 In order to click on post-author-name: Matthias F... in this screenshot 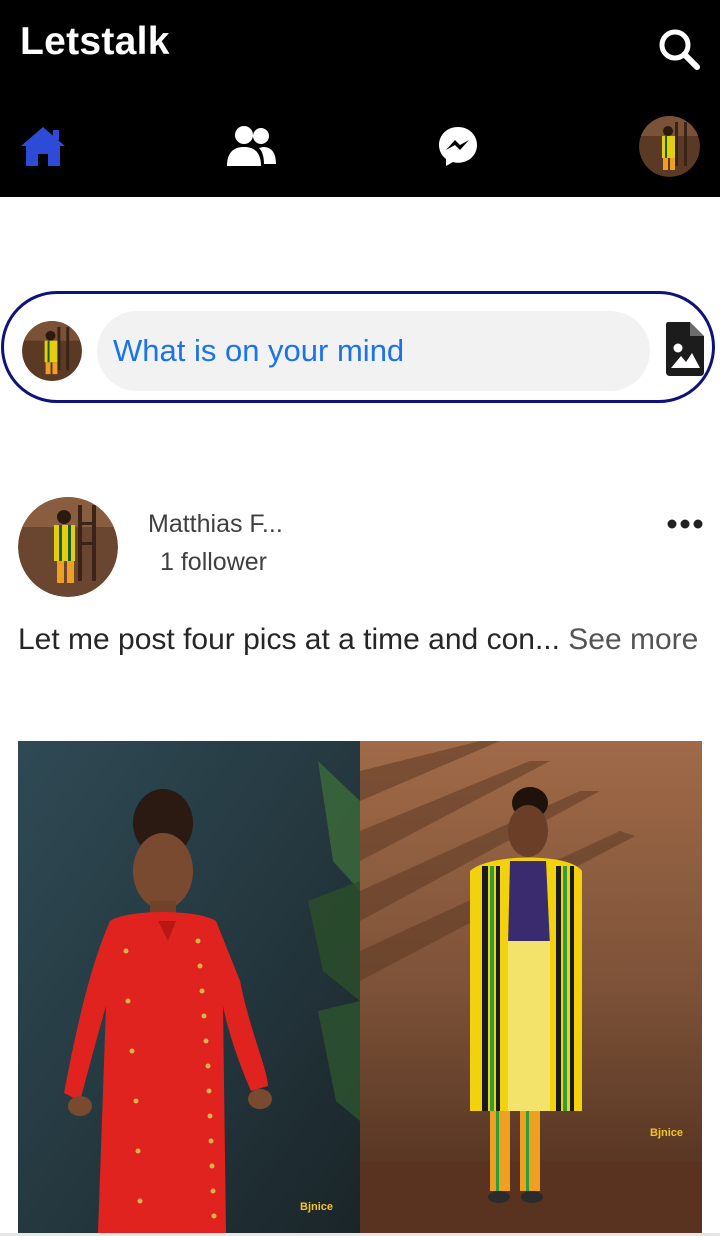, I will do `click(215, 524)`.